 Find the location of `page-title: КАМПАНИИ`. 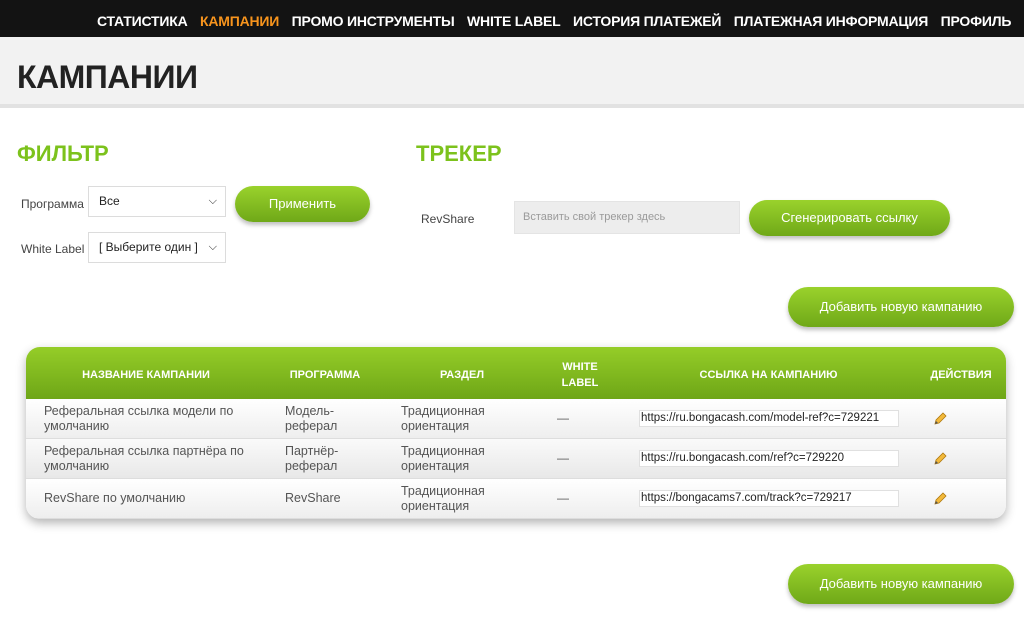

page-title: КАМПАНИИ is located at coordinates (107, 77).